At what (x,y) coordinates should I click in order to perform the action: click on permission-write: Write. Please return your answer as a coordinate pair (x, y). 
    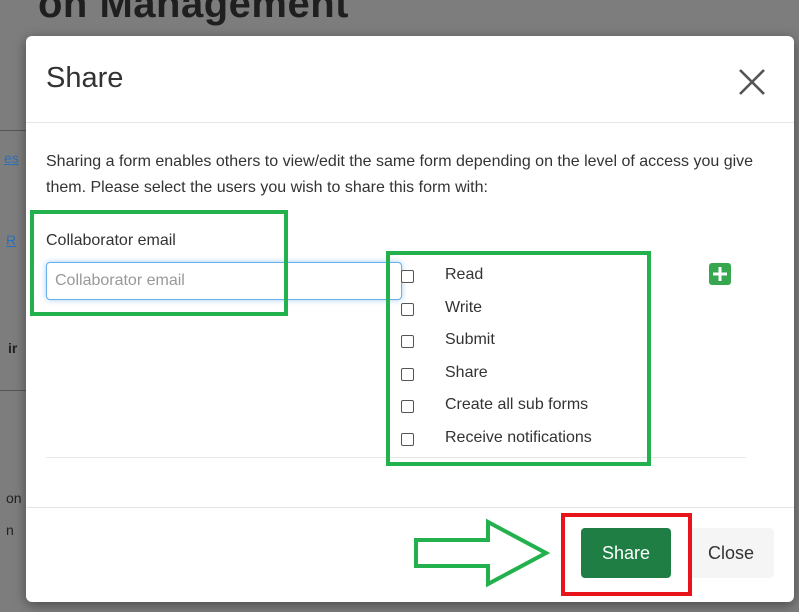
    Looking at the image, I should click on (529, 311).